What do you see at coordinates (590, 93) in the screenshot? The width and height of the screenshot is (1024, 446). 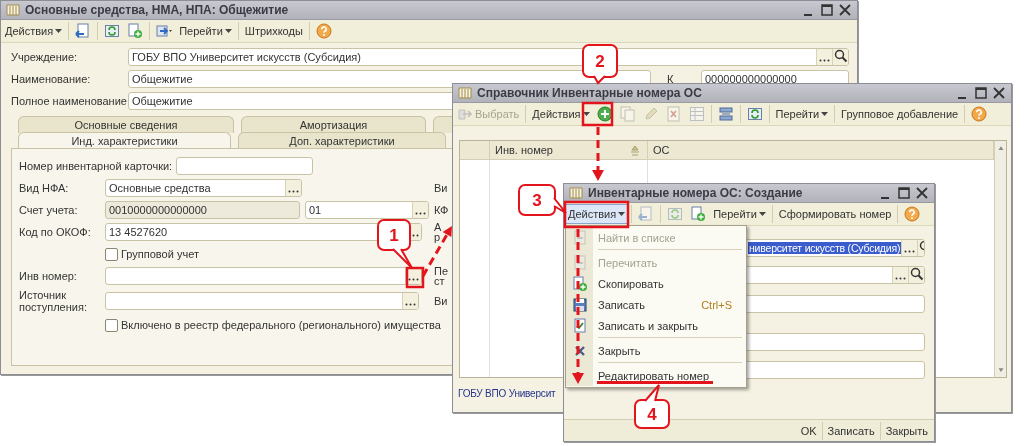 I see `window-title: Справочник Инвентарные номера ОС` at bounding box center [590, 93].